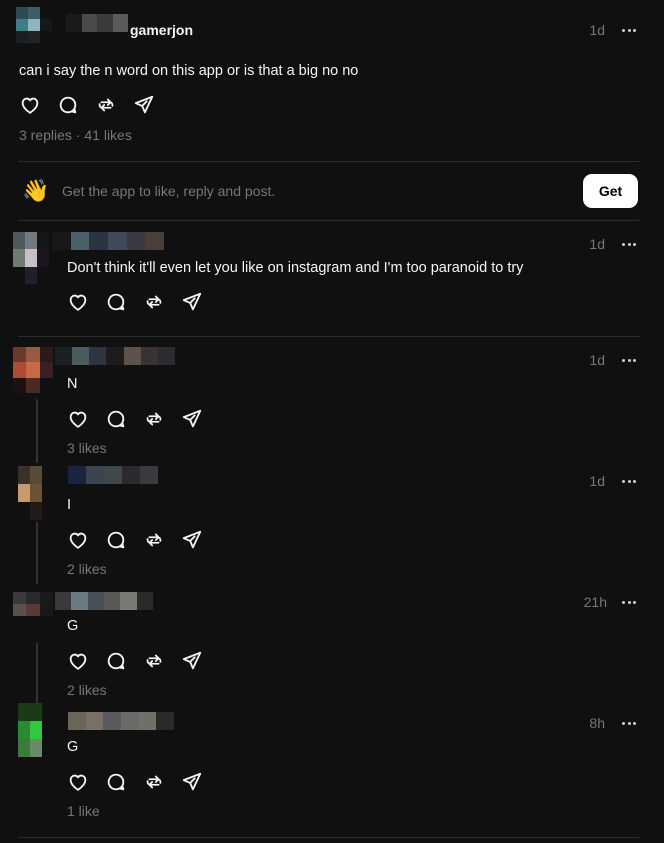 The image size is (664, 843). I want to click on cta-text: Get the app to like, reply and post., so click(169, 191).